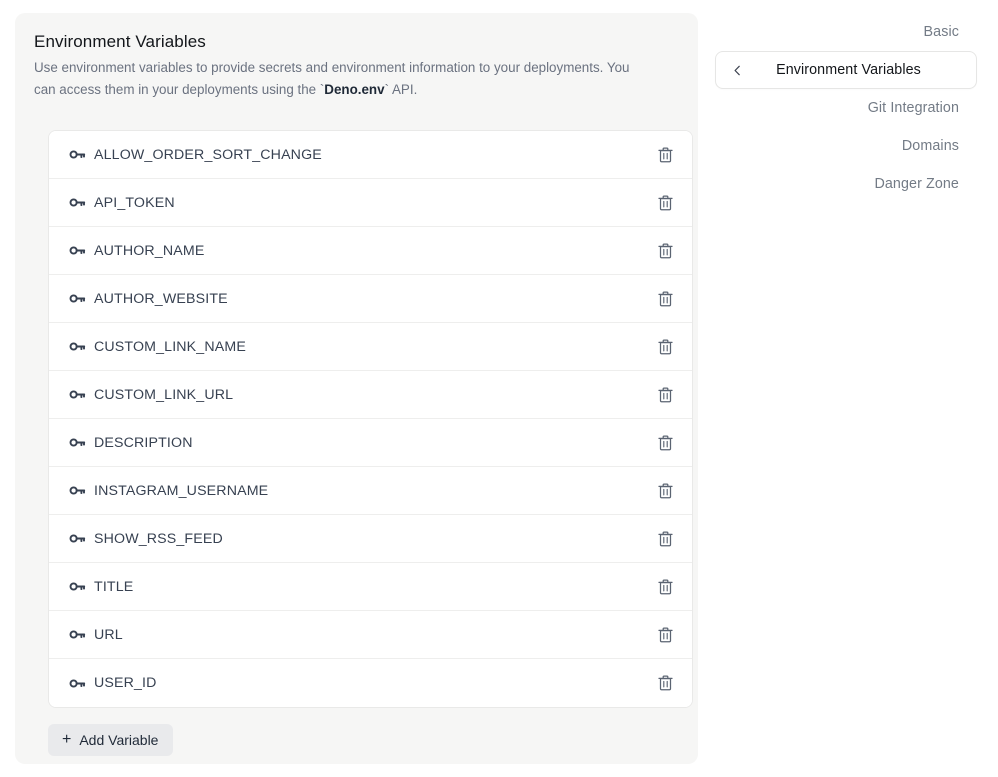 This screenshot has height=777, width=998. What do you see at coordinates (370, 635) in the screenshot?
I see `variable-row: URL` at bounding box center [370, 635].